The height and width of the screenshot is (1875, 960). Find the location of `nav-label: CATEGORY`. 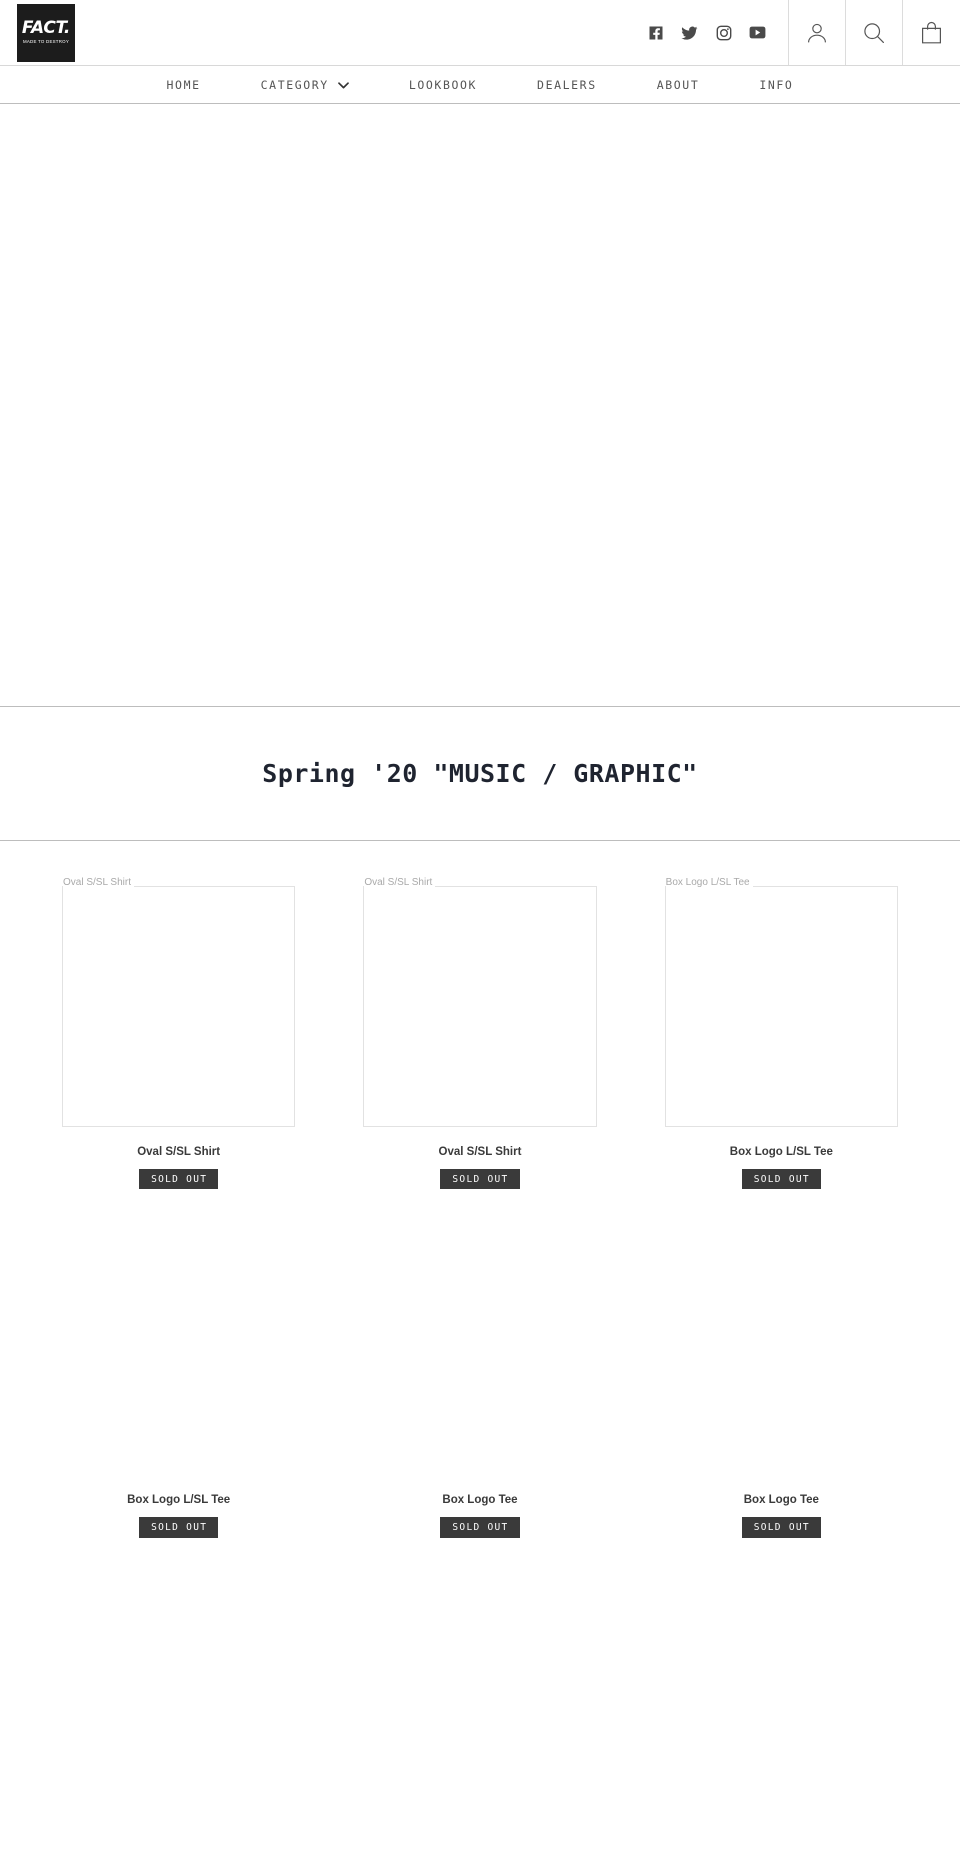

nav-label: CATEGORY is located at coordinates (294, 84).